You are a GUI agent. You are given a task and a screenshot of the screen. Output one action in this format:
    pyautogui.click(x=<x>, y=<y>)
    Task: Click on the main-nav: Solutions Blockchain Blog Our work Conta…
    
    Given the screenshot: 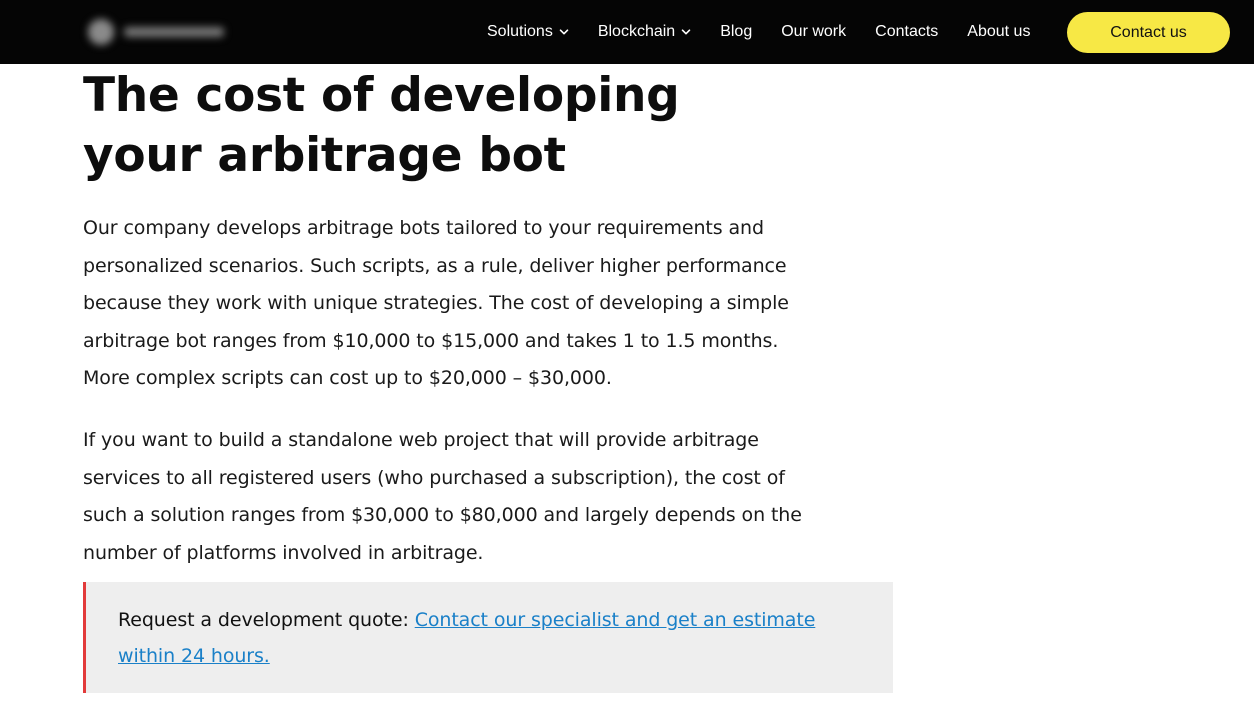 What is the action you would take?
    pyautogui.click(x=758, y=32)
    